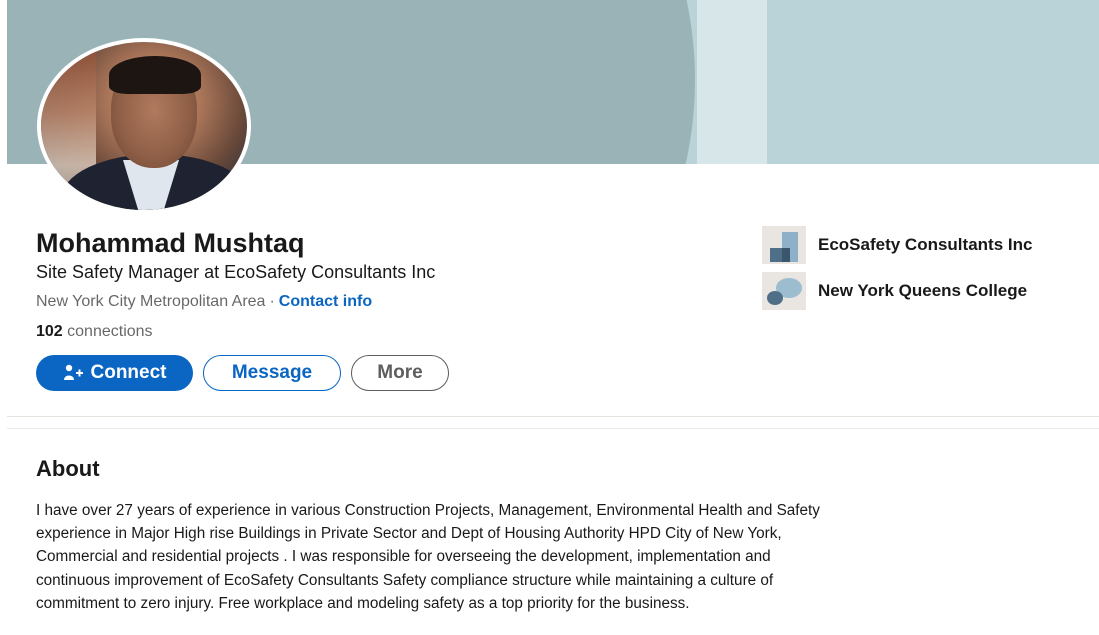 This screenshot has height=635, width=1099. Describe the element at coordinates (732, 82) in the screenshot. I see `banner-stripe` at that location.